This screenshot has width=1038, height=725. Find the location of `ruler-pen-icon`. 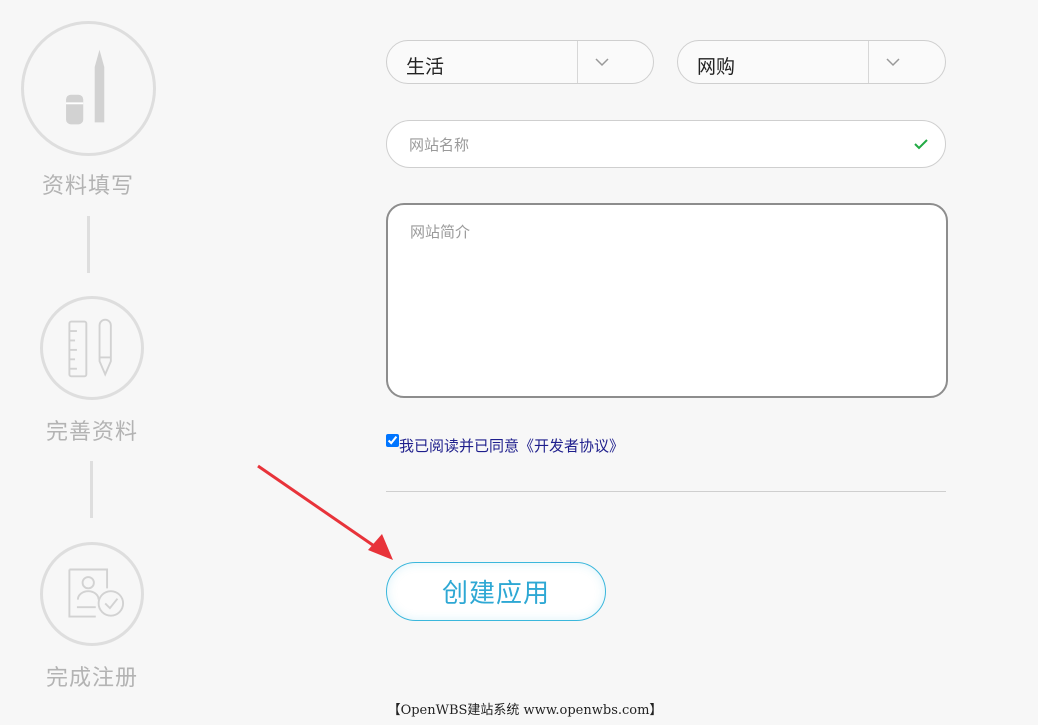

ruler-pen-icon is located at coordinates (90, 348).